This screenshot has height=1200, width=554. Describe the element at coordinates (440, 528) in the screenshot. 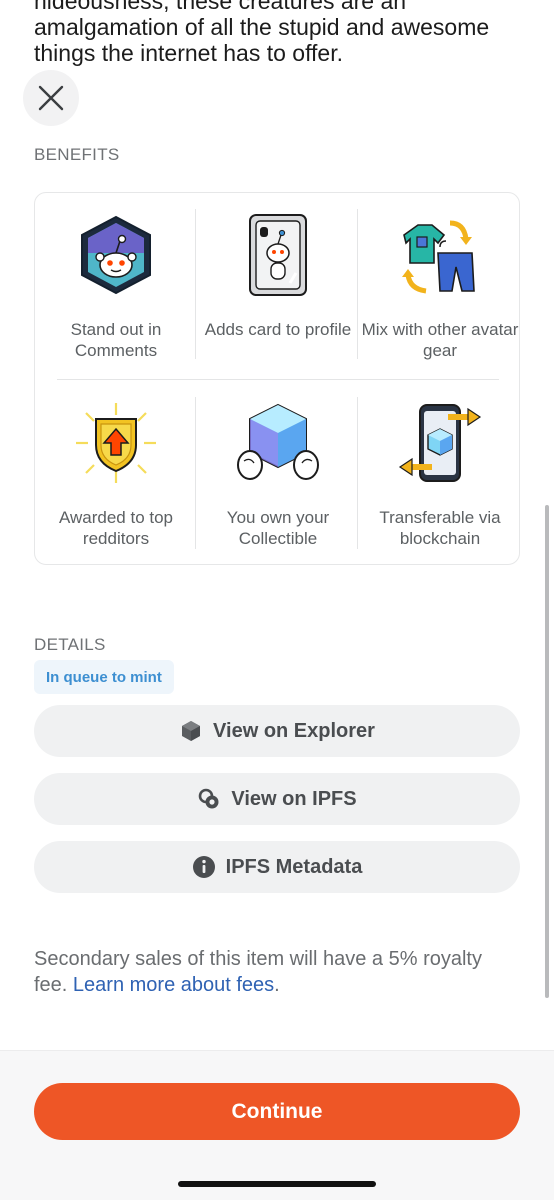

I see `benefit-label: Transferable via blockchain` at that location.